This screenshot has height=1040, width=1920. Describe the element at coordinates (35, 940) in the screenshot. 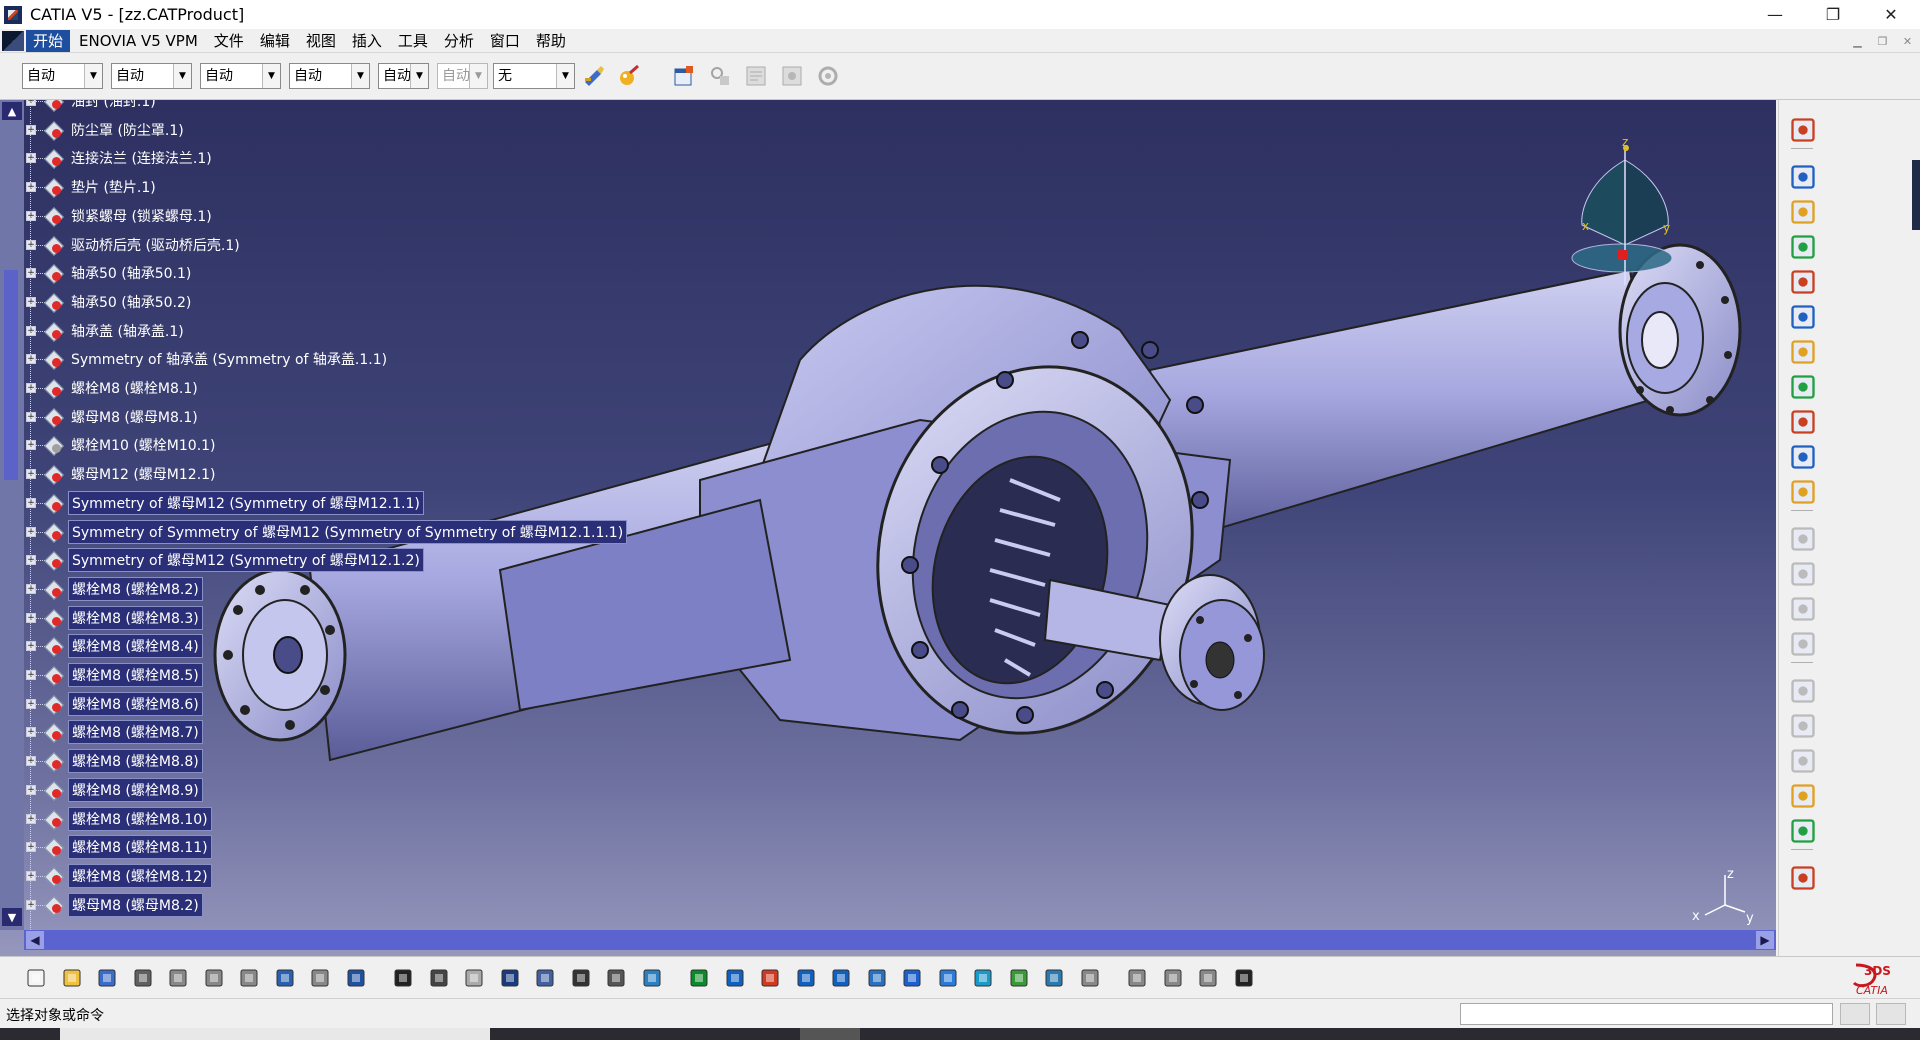

I see `scroll-left-arrow-icon: ◀` at that location.